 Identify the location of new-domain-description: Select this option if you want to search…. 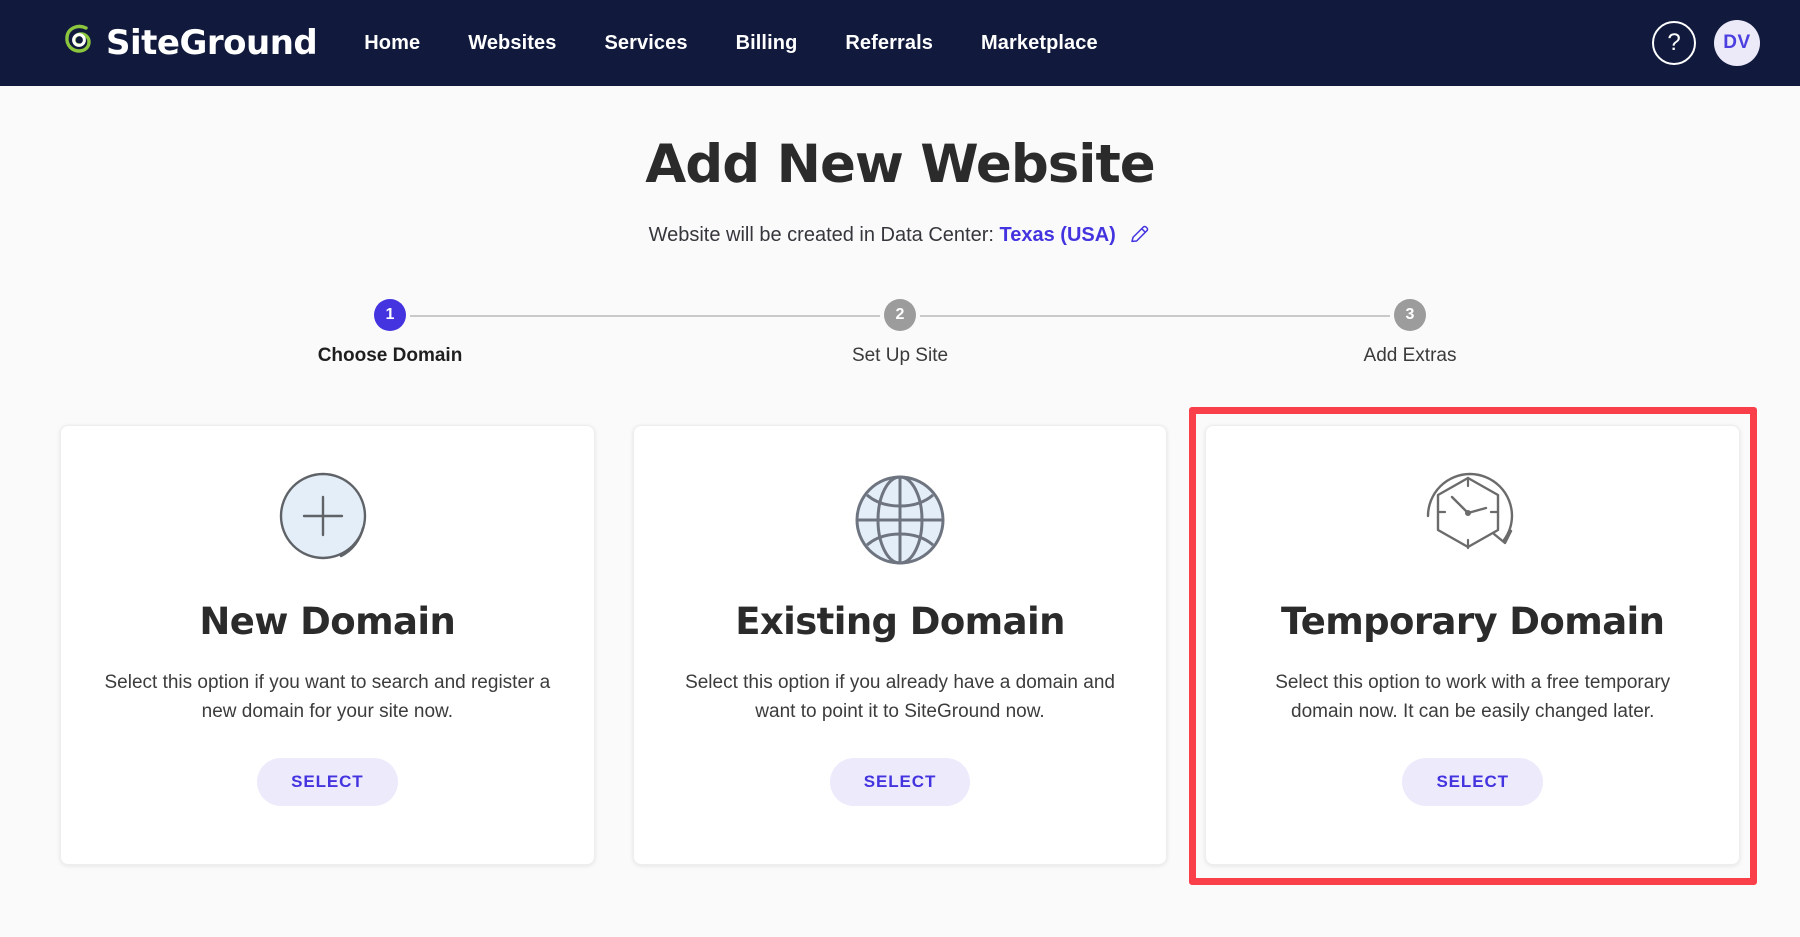
(327, 697).